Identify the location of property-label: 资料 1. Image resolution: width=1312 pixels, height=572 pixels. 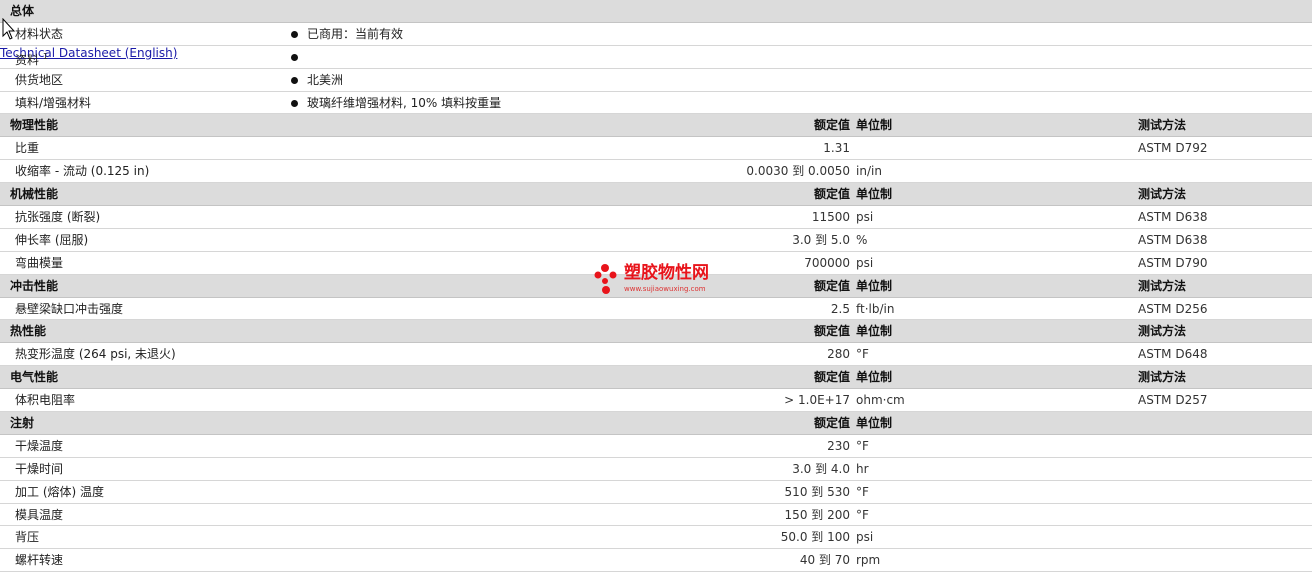
(31, 58).